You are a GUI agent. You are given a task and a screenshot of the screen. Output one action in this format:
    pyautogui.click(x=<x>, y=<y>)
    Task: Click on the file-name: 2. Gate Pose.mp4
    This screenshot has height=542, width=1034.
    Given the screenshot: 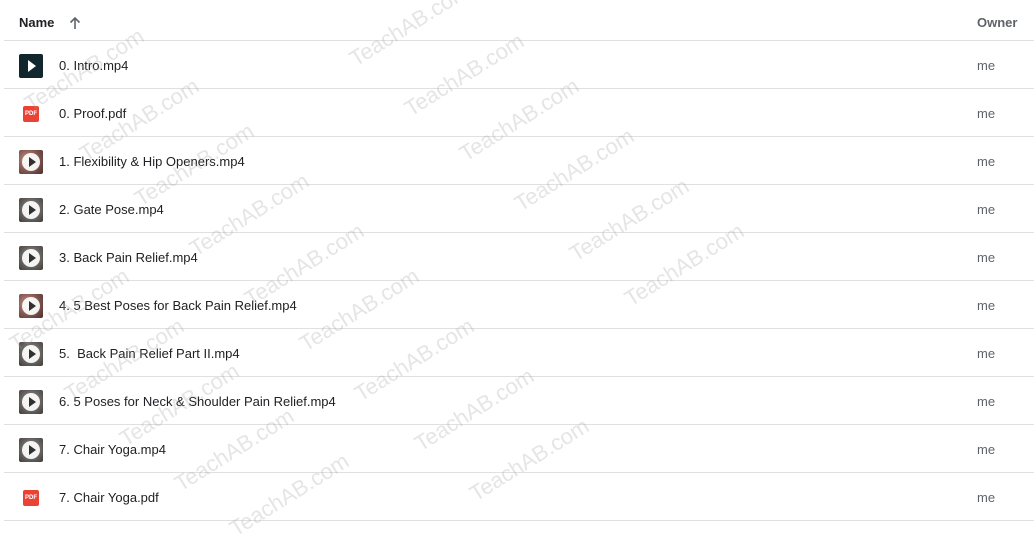 What is the action you would take?
    pyautogui.click(x=111, y=209)
    